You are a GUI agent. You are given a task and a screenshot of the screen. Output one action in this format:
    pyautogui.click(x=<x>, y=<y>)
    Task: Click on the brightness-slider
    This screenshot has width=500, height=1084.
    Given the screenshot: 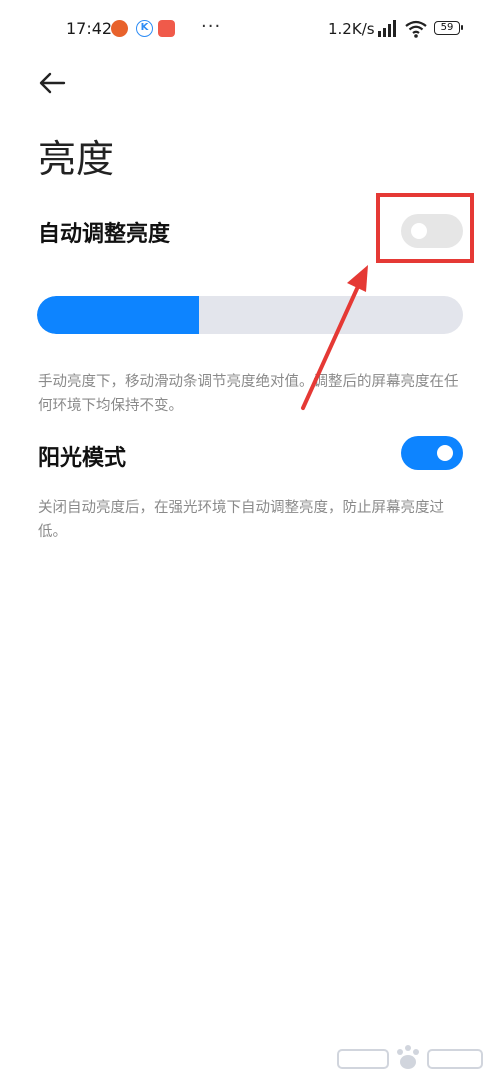 What is the action you would take?
    pyautogui.click(x=250, y=315)
    